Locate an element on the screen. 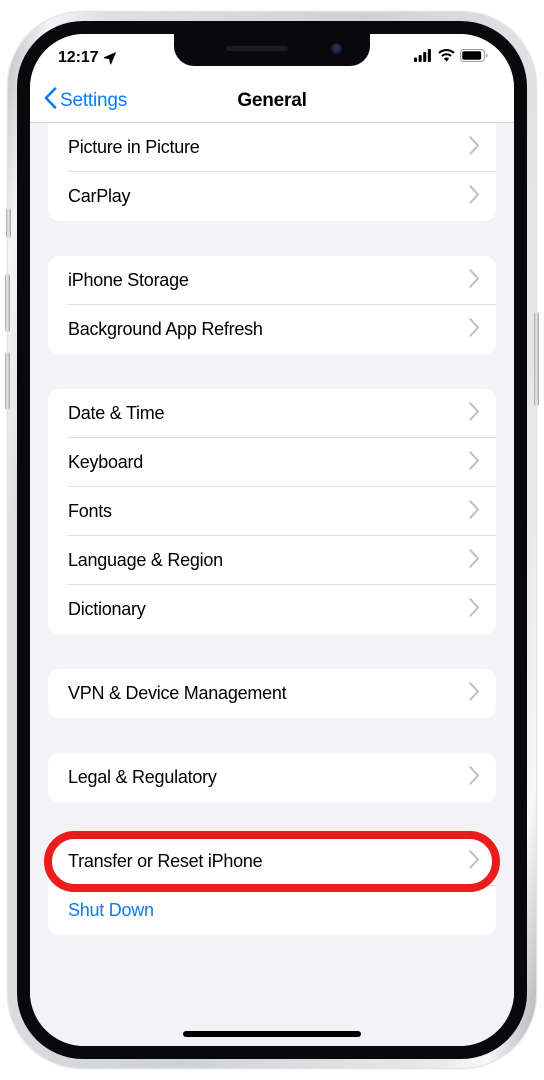 The height and width of the screenshot is (1080, 544). list-item-label: Fonts is located at coordinates (90, 511).